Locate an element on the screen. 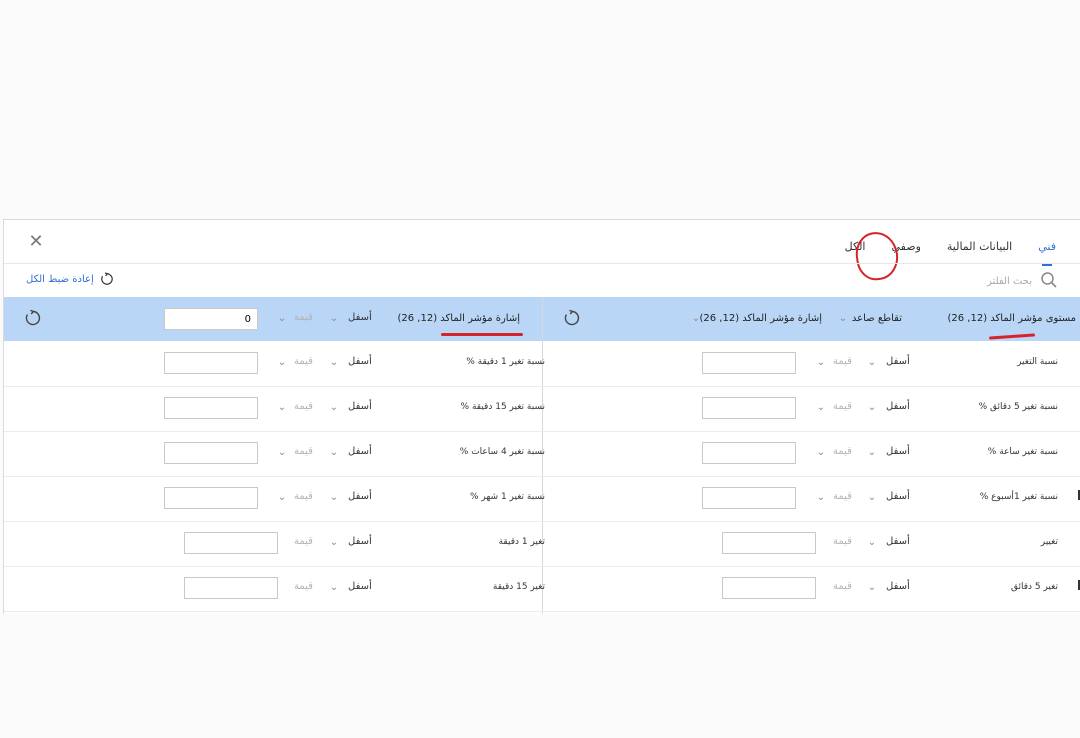 This screenshot has width=1080, height=738. search-icon is located at coordinates (1049, 280).